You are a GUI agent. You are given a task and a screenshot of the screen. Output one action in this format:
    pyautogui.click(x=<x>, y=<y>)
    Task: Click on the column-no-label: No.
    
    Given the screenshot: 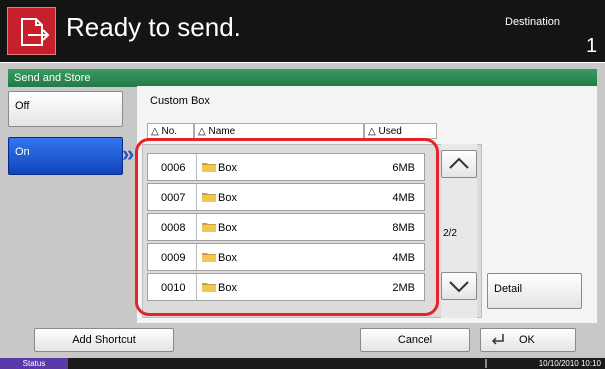 What is the action you would take?
    pyautogui.click(x=169, y=131)
    